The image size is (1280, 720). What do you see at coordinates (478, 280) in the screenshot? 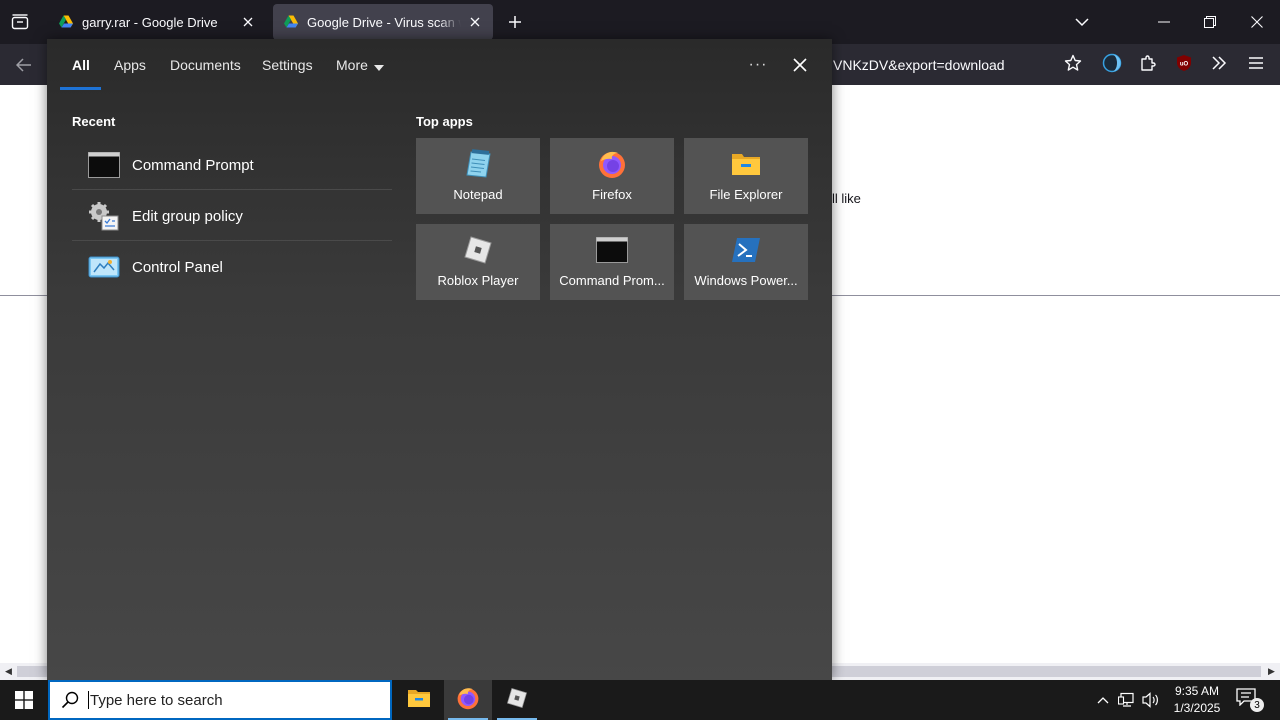
I see `top-app-label: Roblox Player` at bounding box center [478, 280].